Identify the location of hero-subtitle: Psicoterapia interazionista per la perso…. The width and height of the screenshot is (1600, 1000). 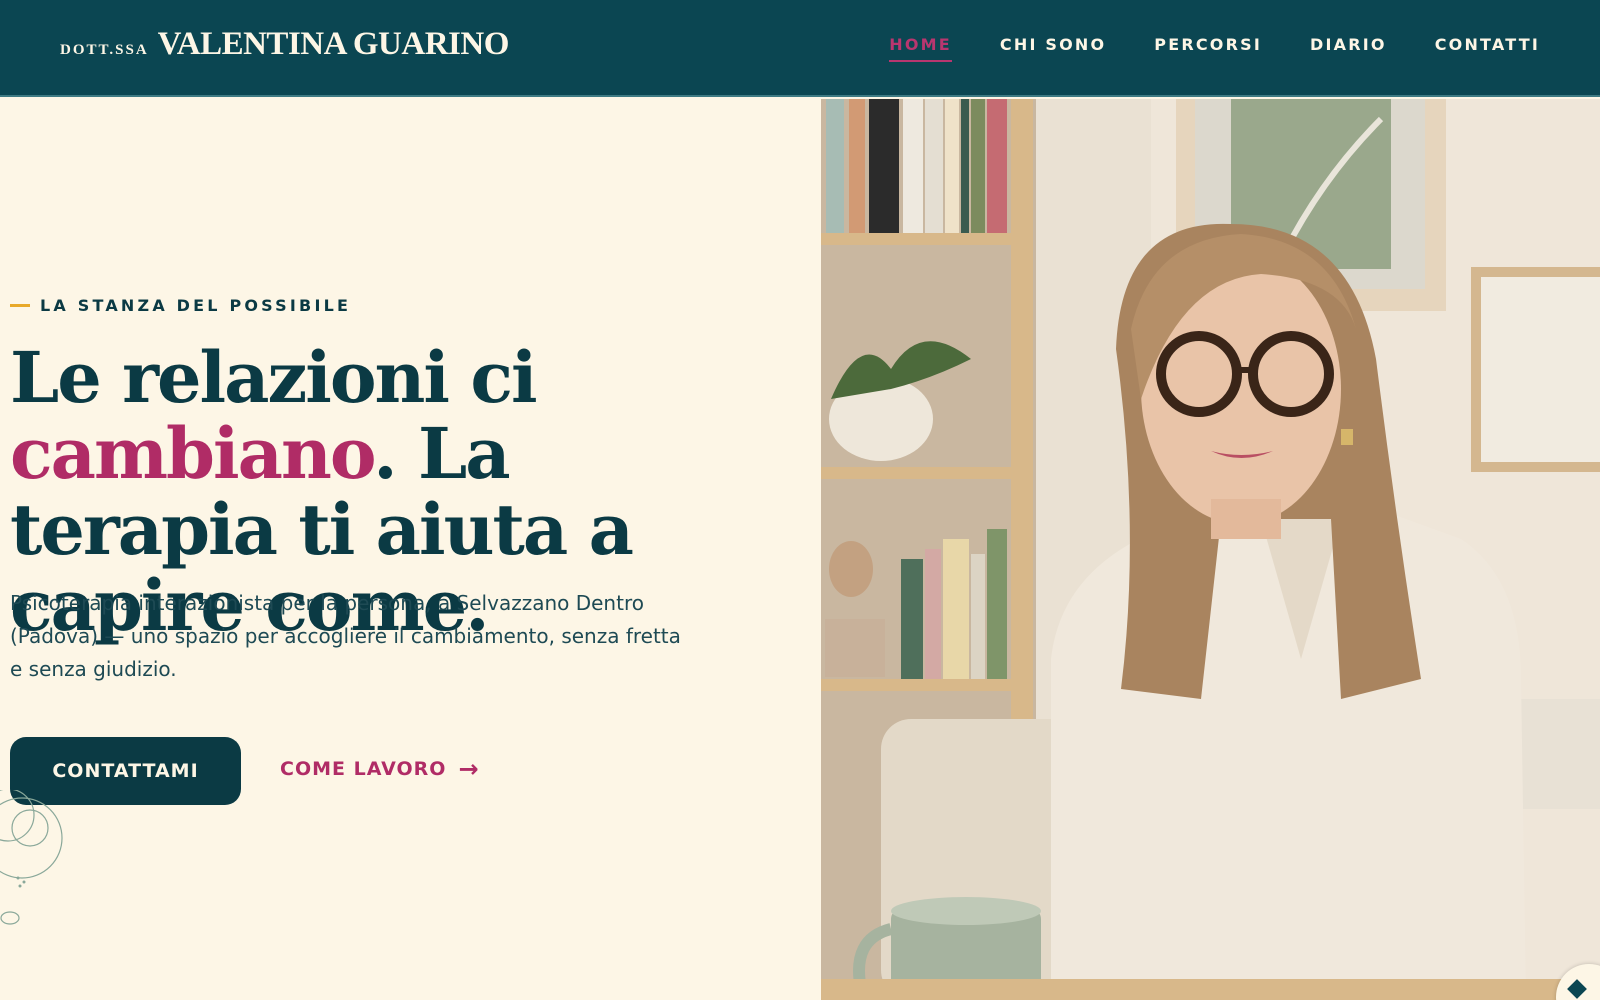
(345, 636).